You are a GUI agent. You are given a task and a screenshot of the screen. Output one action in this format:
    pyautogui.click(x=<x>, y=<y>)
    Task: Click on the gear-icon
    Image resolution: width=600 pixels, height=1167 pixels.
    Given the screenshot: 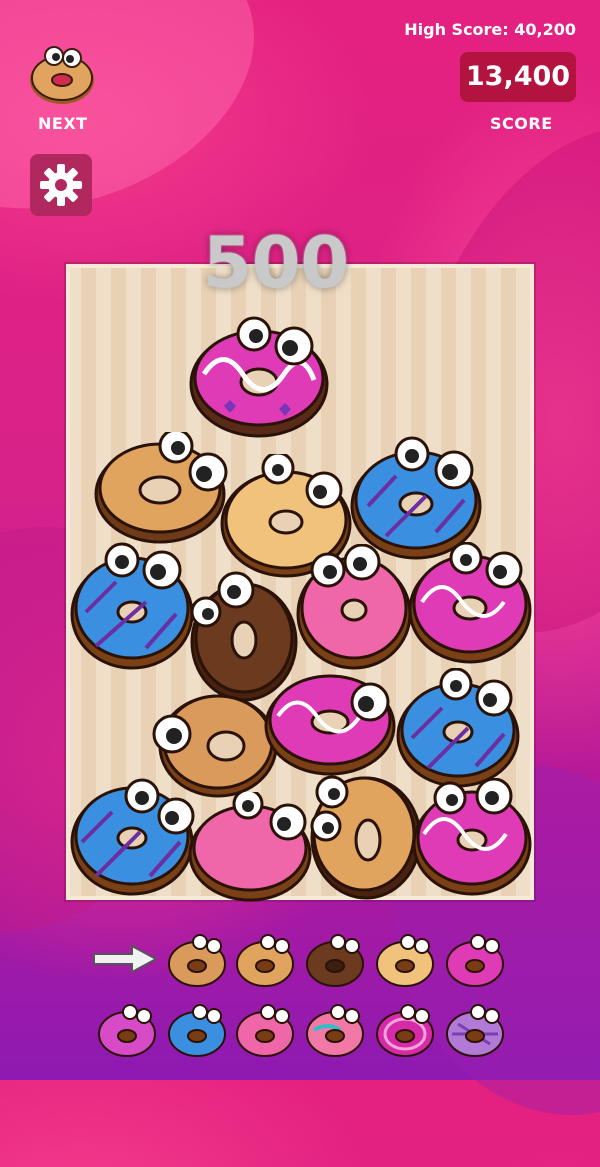 What is the action you would take?
    pyautogui.click(x=61, y=185)
    